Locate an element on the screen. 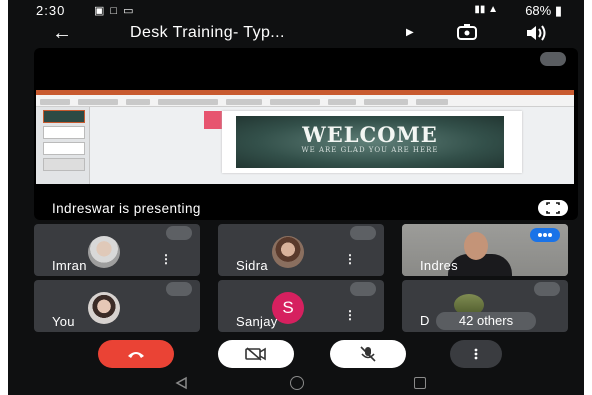 Image resolution: width=592 pixels, height=395 pixels. mic-off-icon is located at coordinates (368, 354).